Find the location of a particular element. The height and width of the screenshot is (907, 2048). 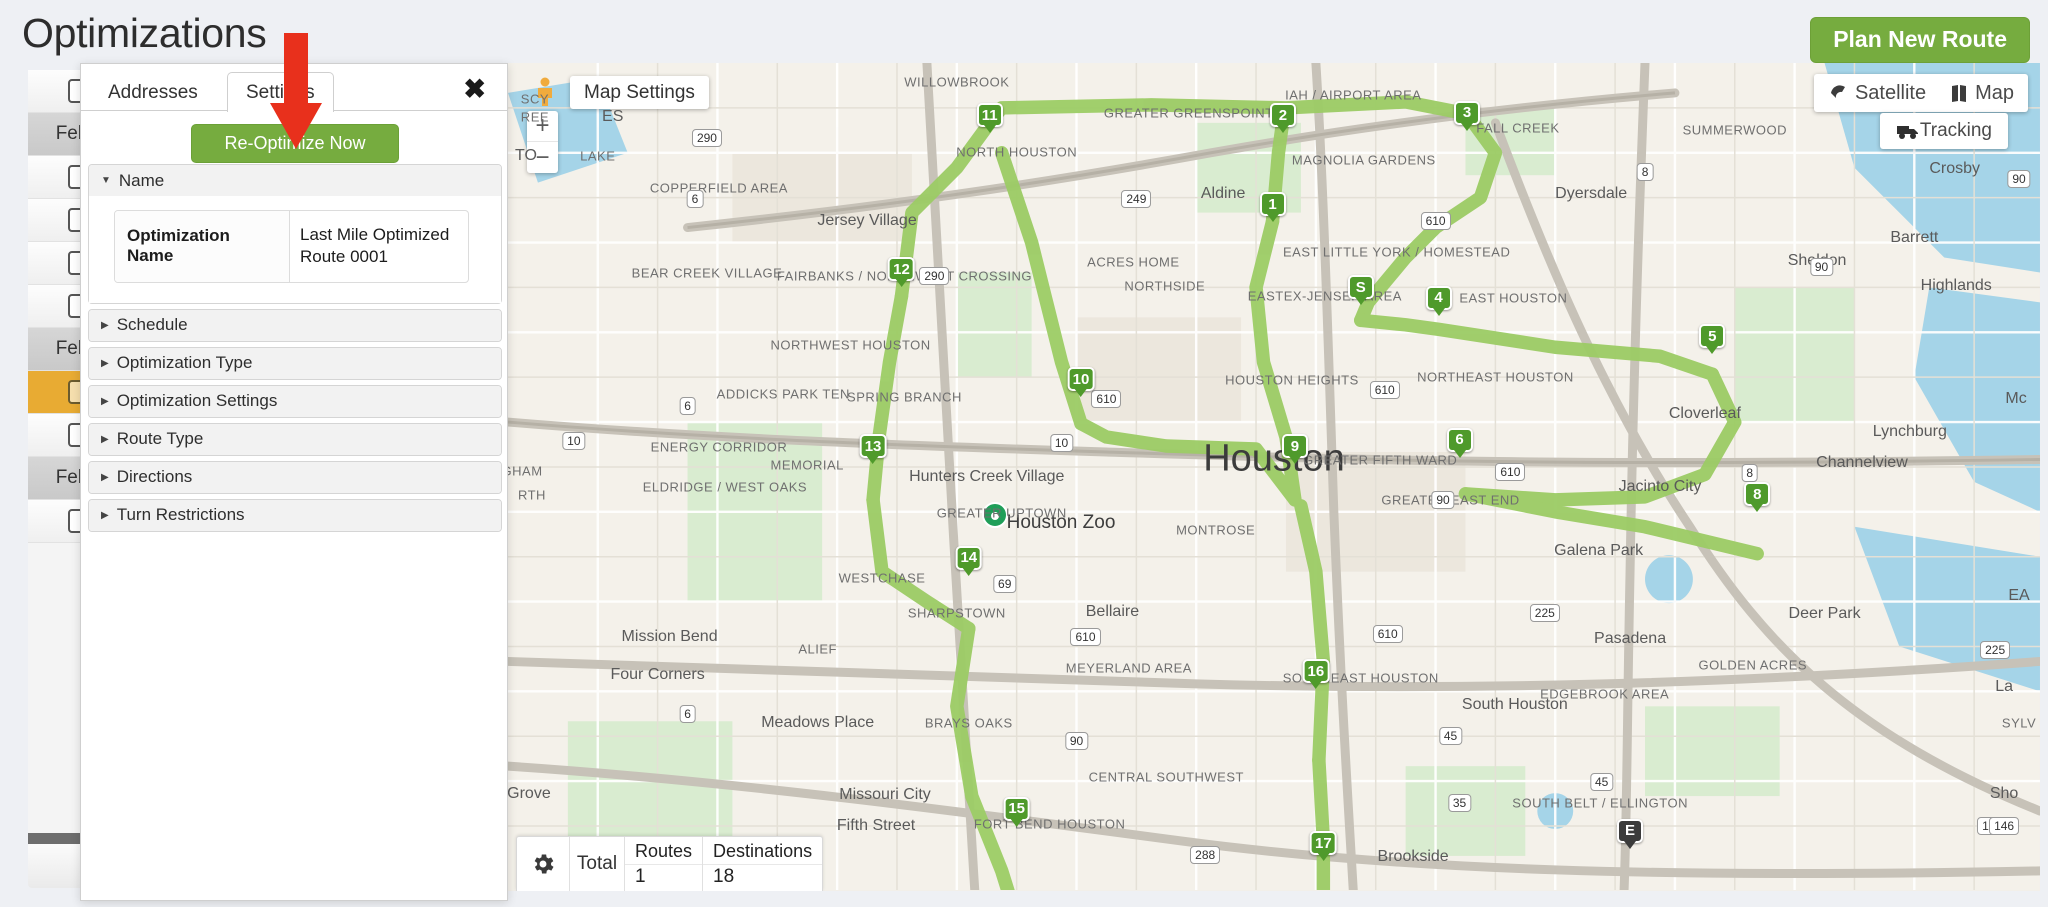

map-place-label: ACRES HOME is located at coordinates (1133, 262).